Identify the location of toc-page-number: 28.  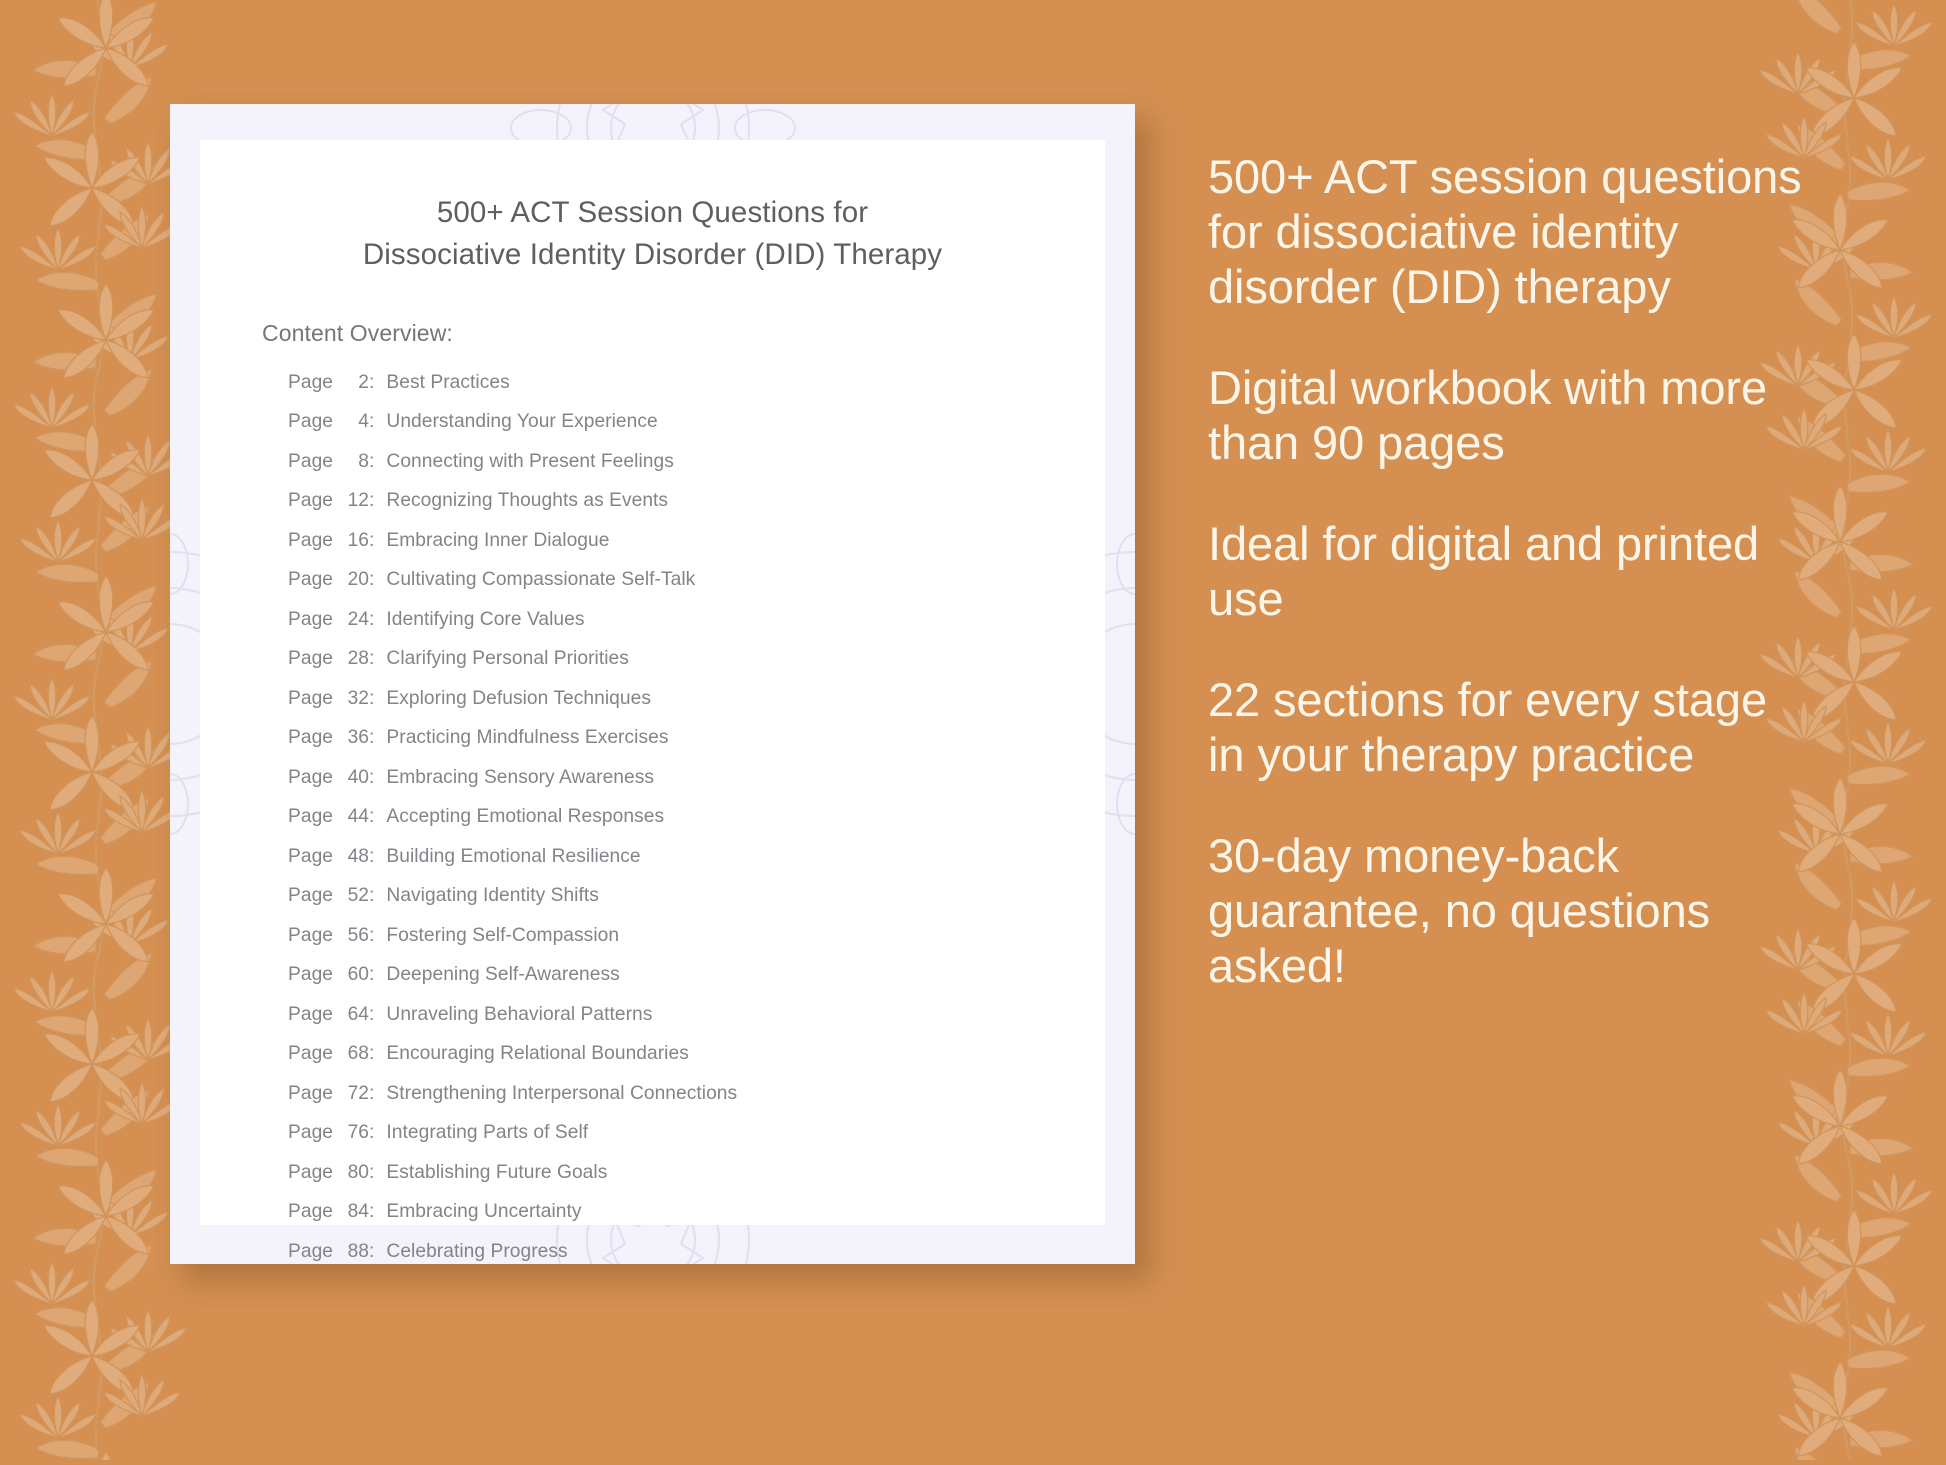
(358, 659).